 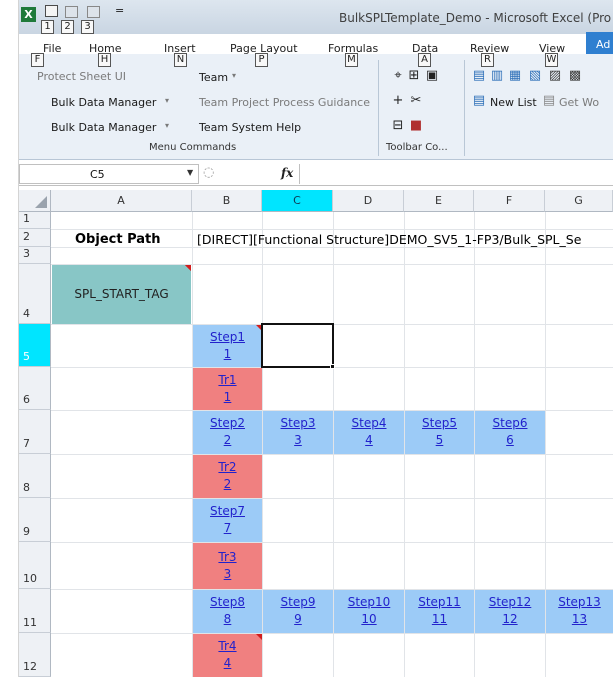 I want to click on step-link-id: 8, so click(x=227, y=619).